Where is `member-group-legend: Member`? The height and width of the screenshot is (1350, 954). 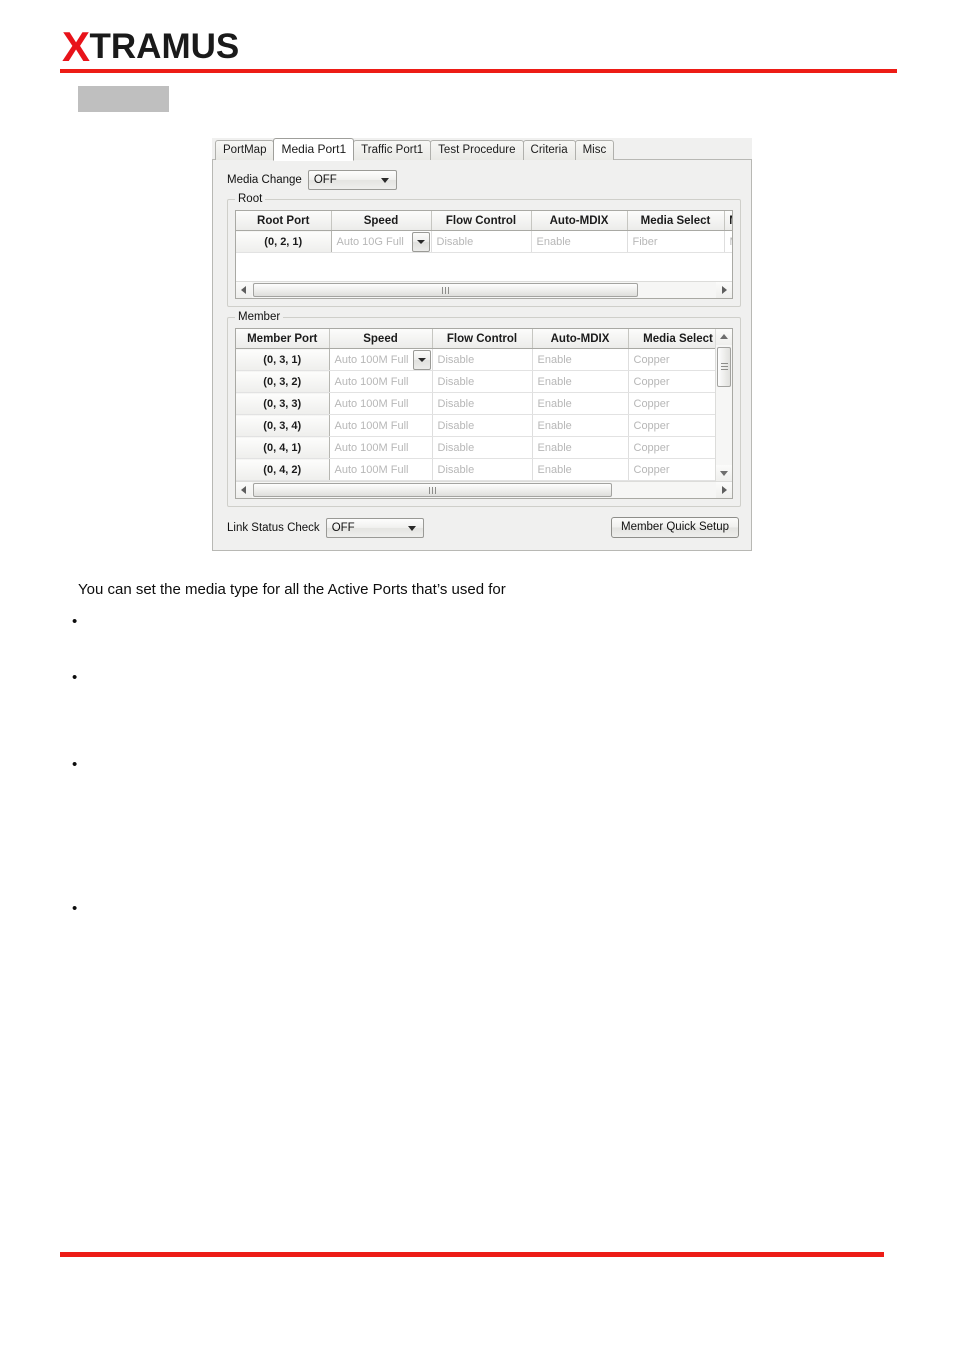 member-group-legend: Member is located at coordinates (259, 317).